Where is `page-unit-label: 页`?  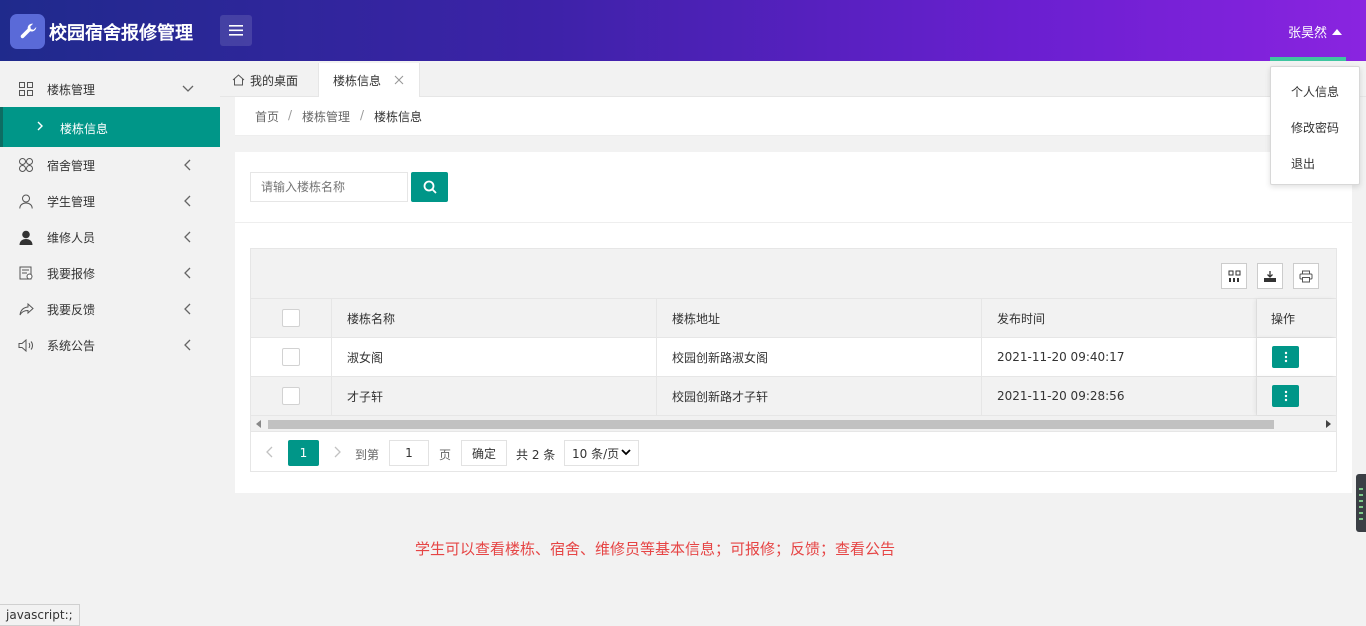
page-unit-label: 页 is located at coordinates (445, 455).